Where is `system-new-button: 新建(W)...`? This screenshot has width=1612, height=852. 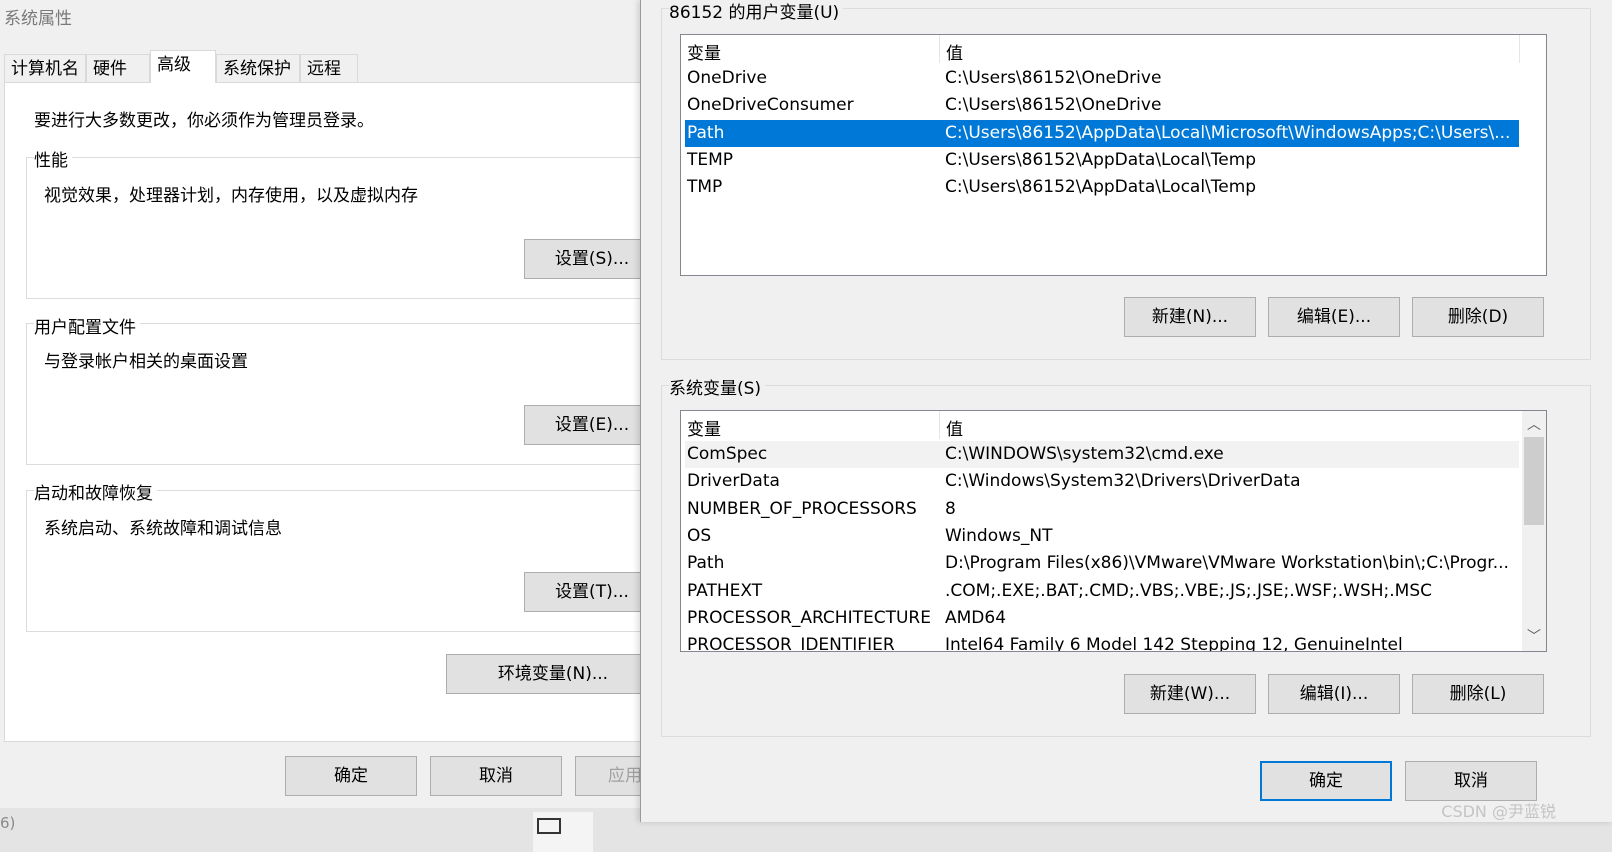
system-new-button: 新建(W)... is located at coordinates (1190, 694).